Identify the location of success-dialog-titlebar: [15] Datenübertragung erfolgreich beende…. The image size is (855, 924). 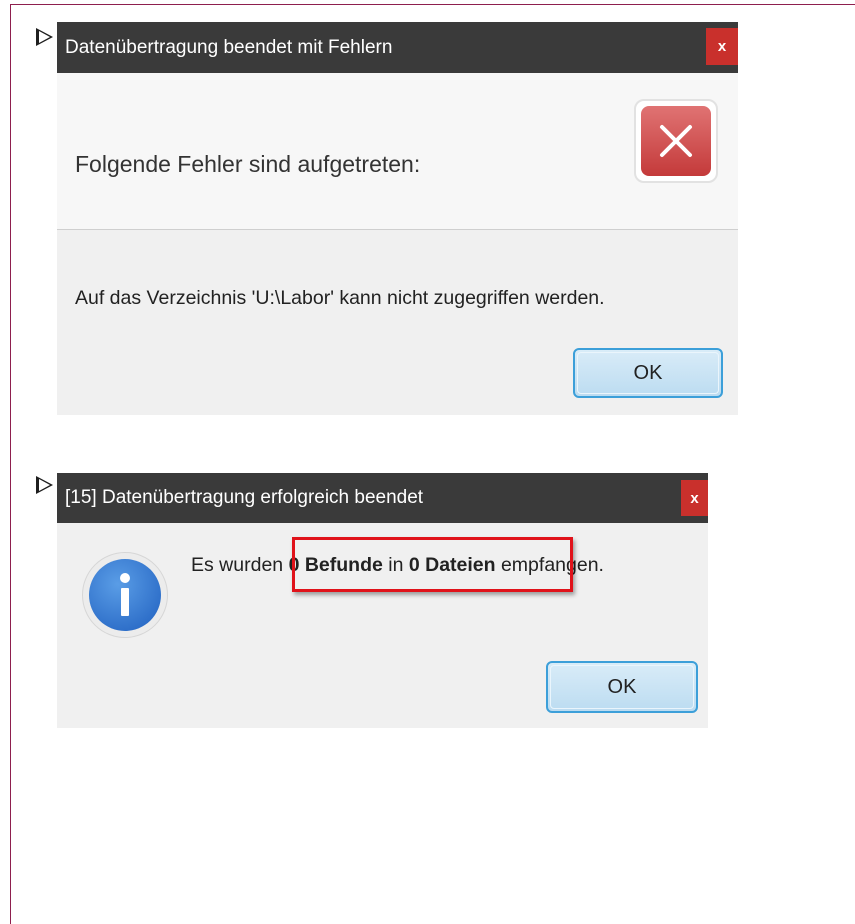
(382, 498).